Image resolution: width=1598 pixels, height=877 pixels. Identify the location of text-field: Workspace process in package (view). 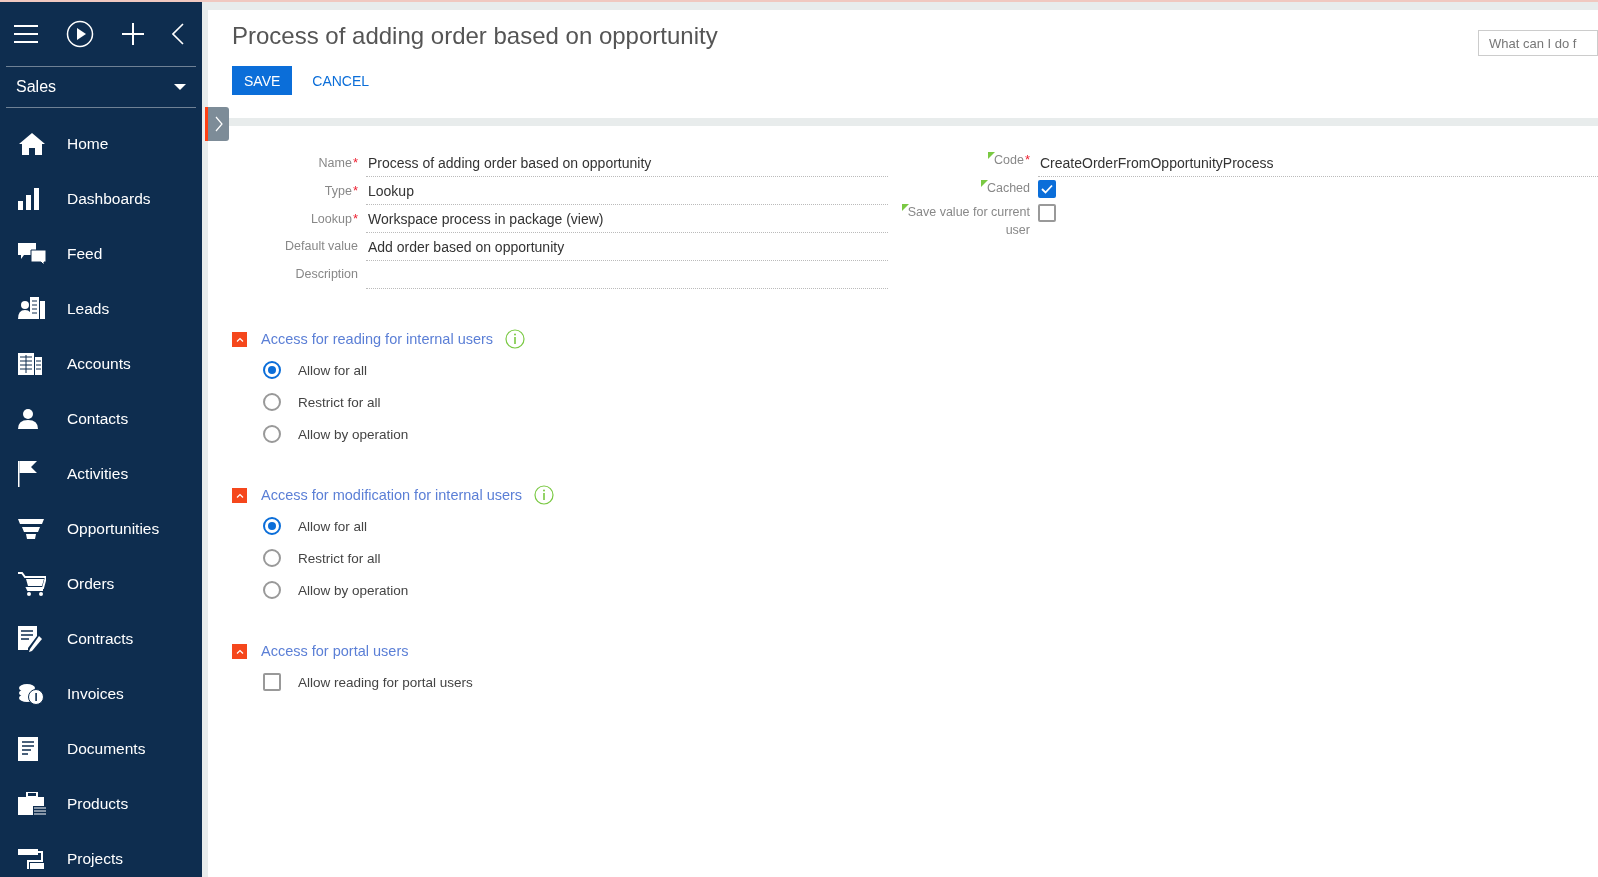
(627, 219).